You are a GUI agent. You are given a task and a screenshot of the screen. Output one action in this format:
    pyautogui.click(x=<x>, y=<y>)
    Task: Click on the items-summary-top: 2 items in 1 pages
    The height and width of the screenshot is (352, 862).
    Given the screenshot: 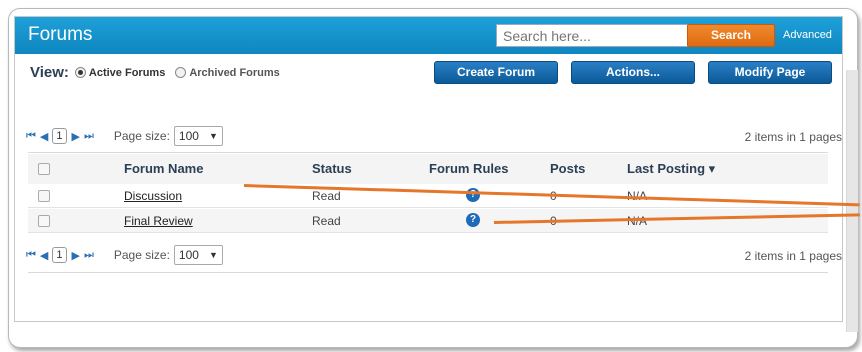 What is the action you would take?
    pyautogui.click(x=793, y=137)
    